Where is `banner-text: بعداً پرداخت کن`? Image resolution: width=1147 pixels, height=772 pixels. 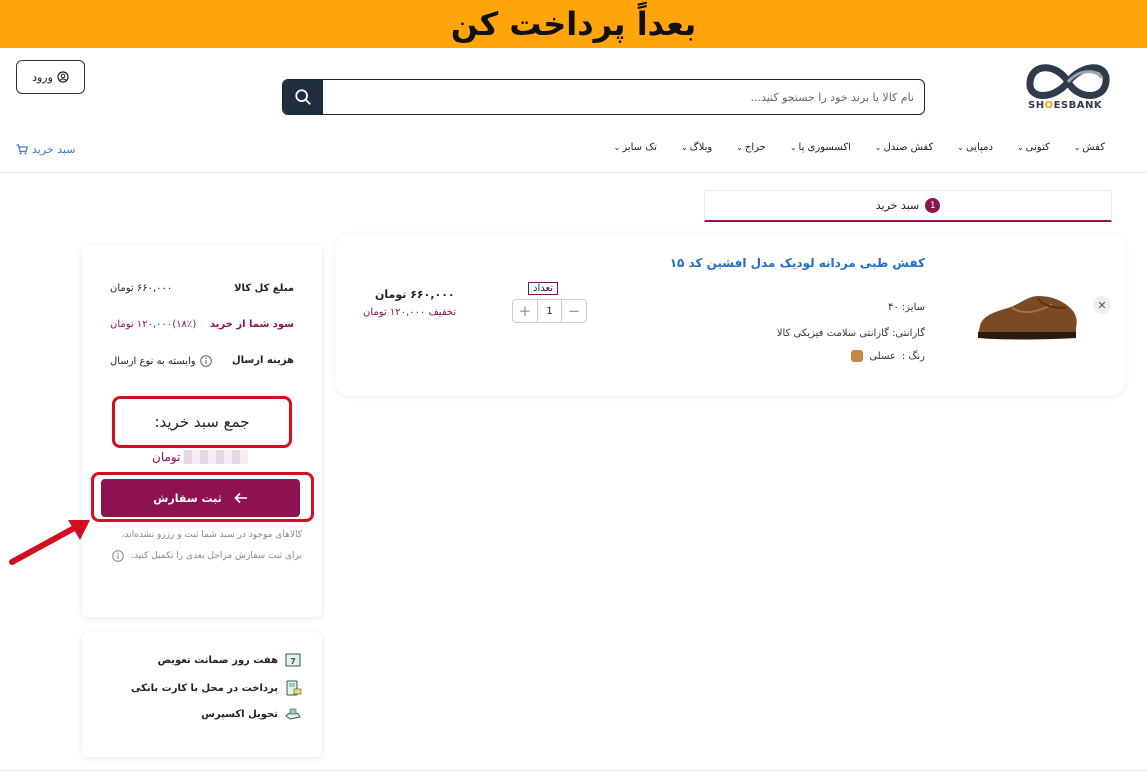
banner-text: بعداً پرداخت کن is located at coordinates (573, 24).